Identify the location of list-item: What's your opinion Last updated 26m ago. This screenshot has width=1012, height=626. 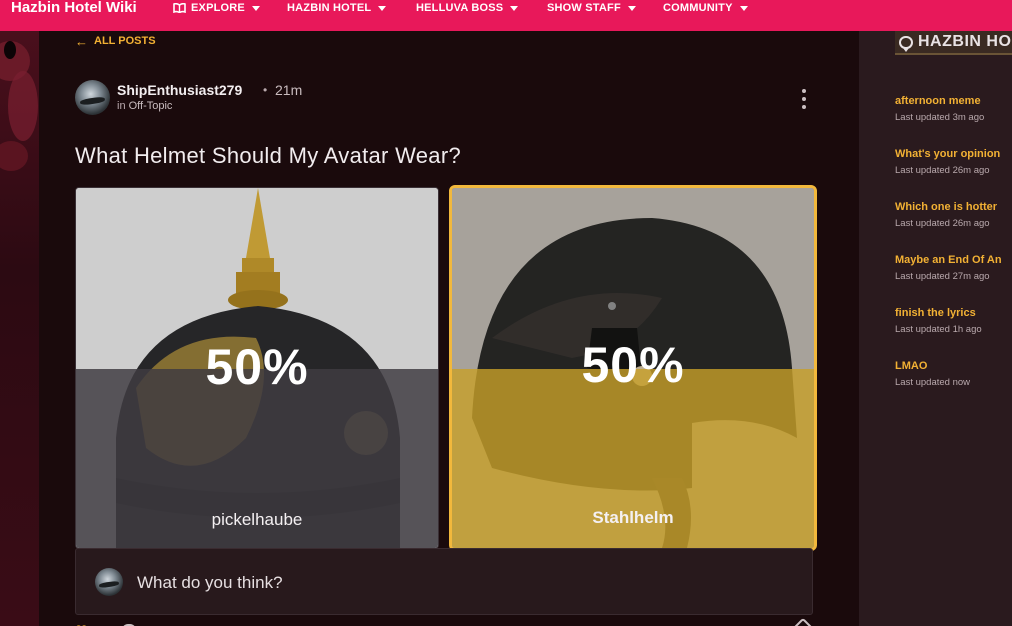
(953, 174).